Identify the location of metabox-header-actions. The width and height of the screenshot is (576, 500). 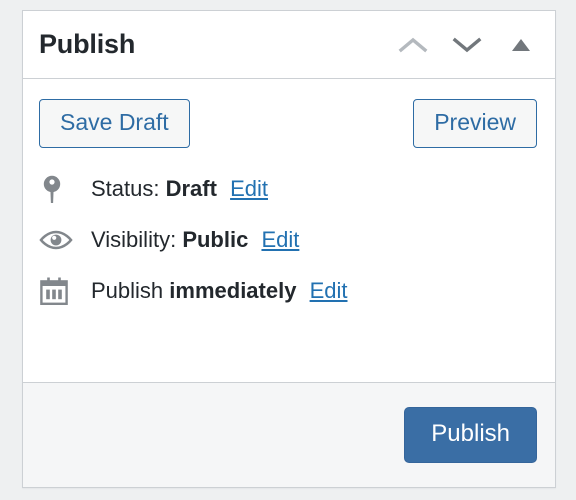
(467, 45).